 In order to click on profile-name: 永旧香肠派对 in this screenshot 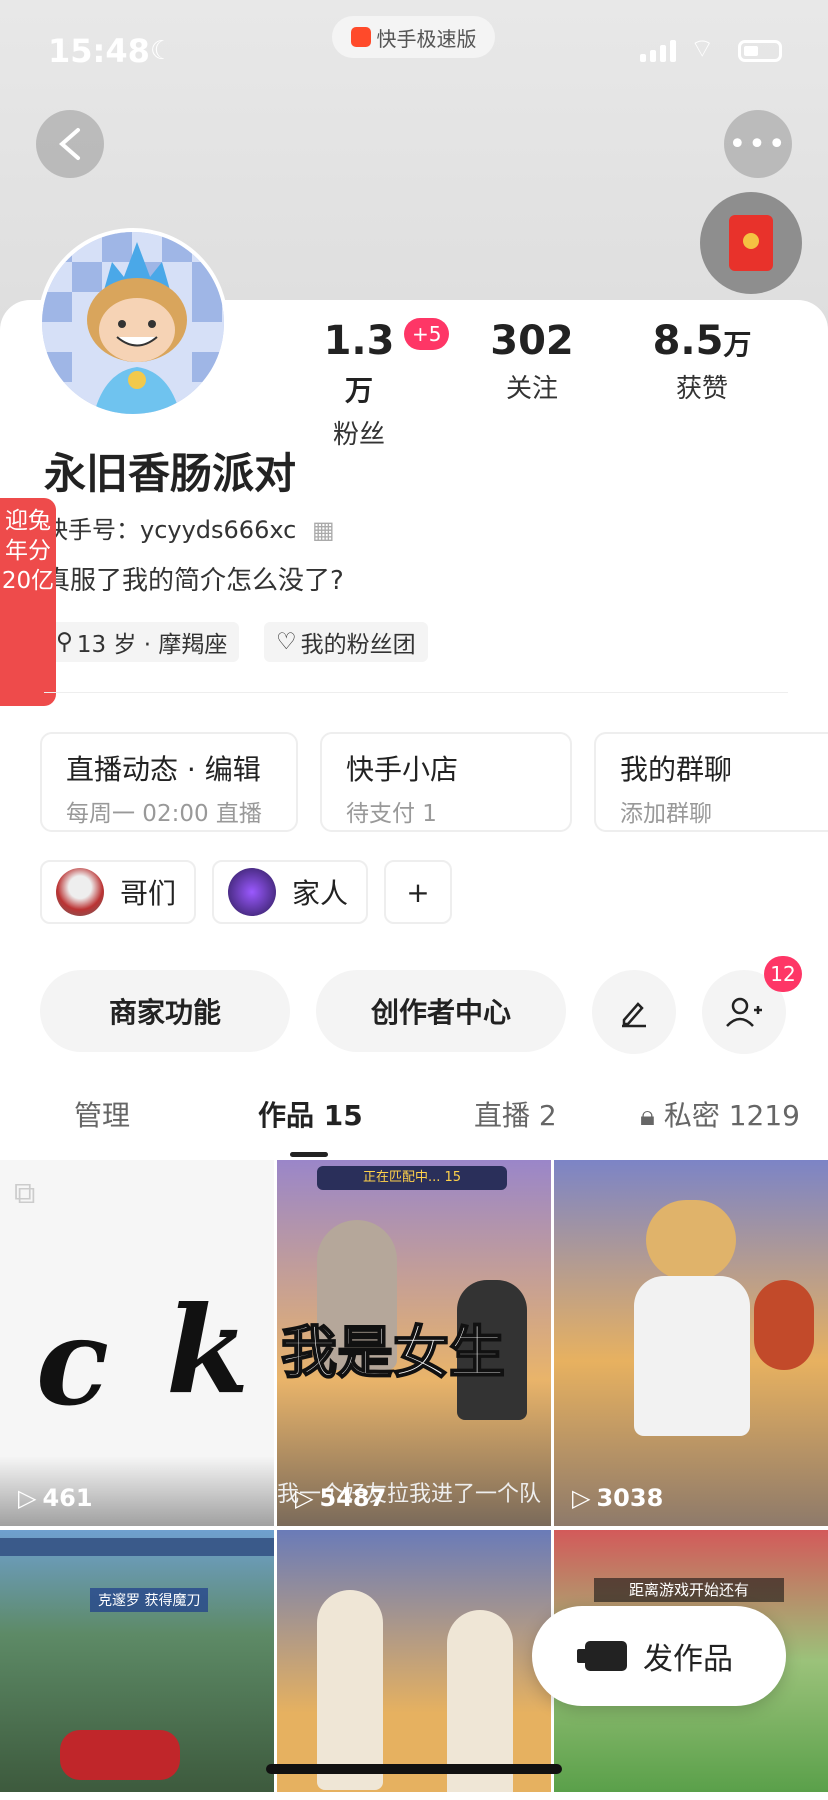, I will do `click(170, 473)`.